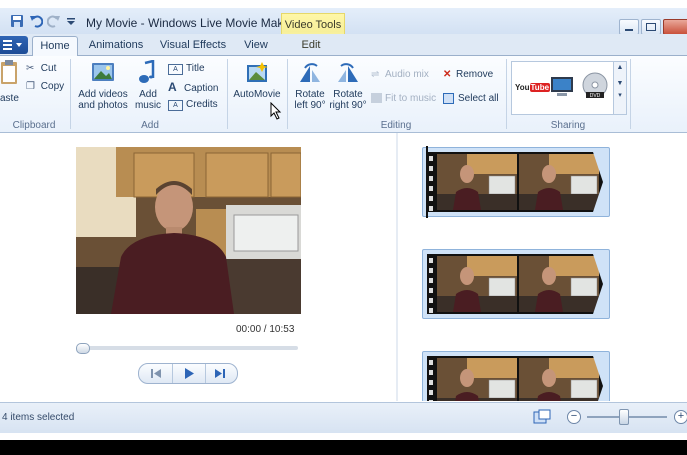 The image size is (687, 455). I want to click on music-note-icon, so click(147, 71).